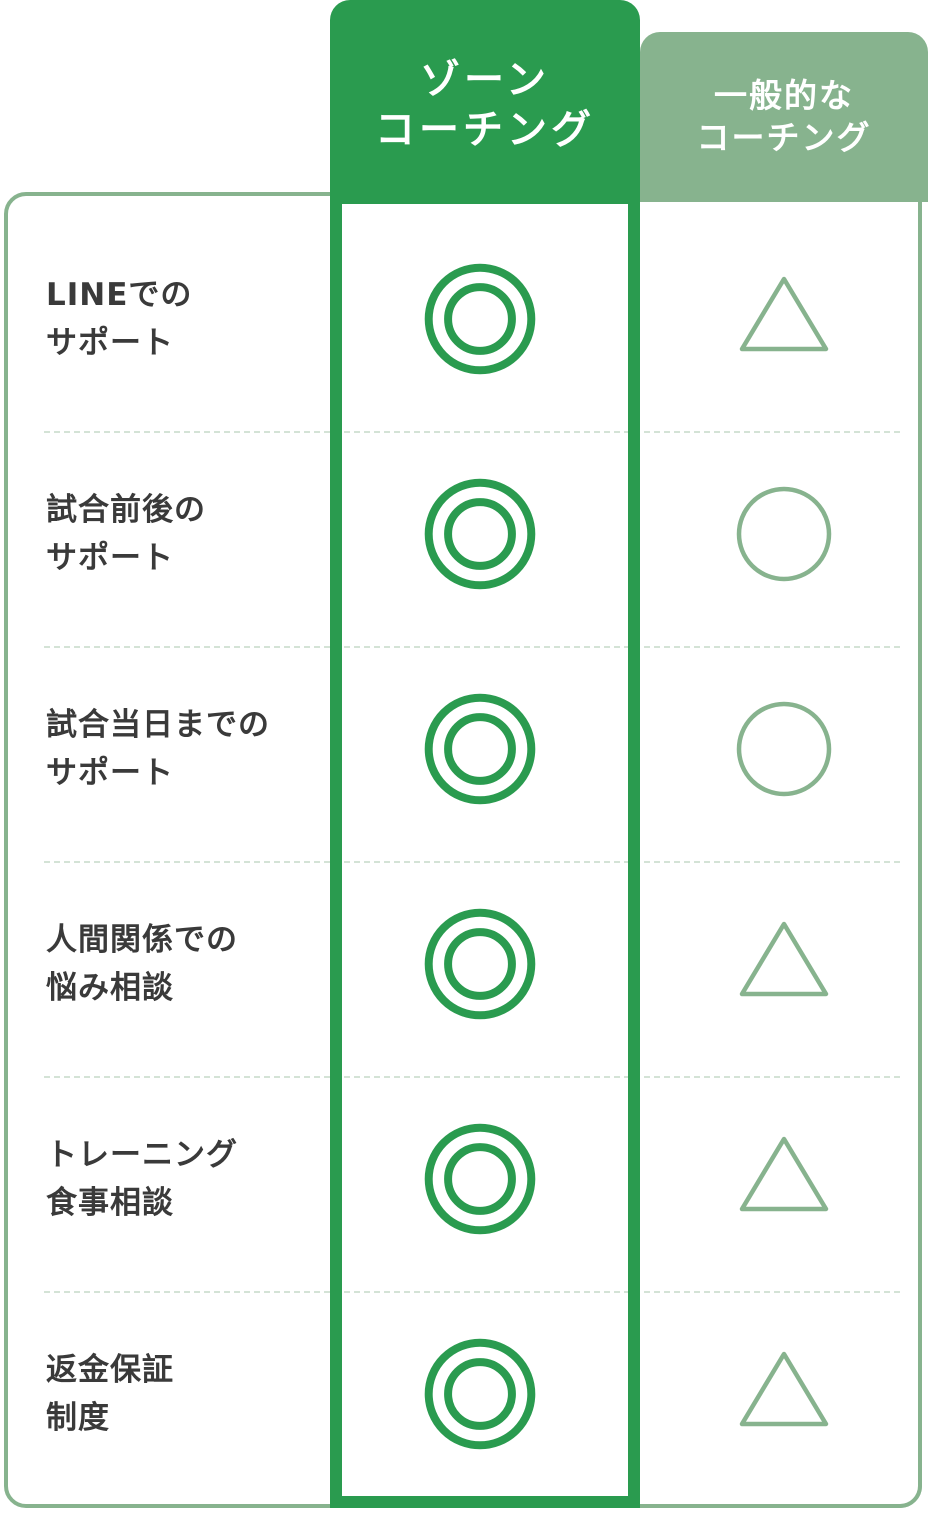 The width and height of the screenshot is (928, 1513). What do you see at coordinates (126, 510) in the screenshot?
I see `row-label-line: 試合前後の` at bounding box center [126, 510].